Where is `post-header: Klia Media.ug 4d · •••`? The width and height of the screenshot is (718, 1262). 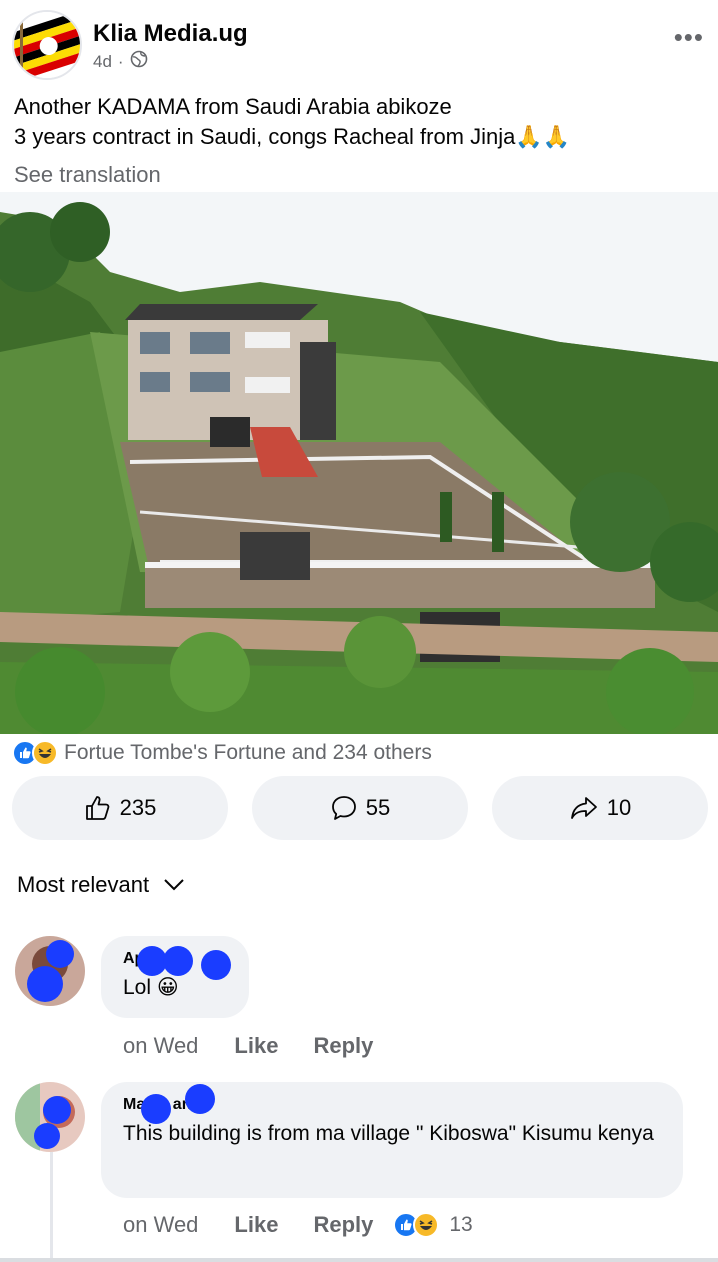
post-header: Klia Media.ug 4d · ••• is located at coordinates (359, 45).